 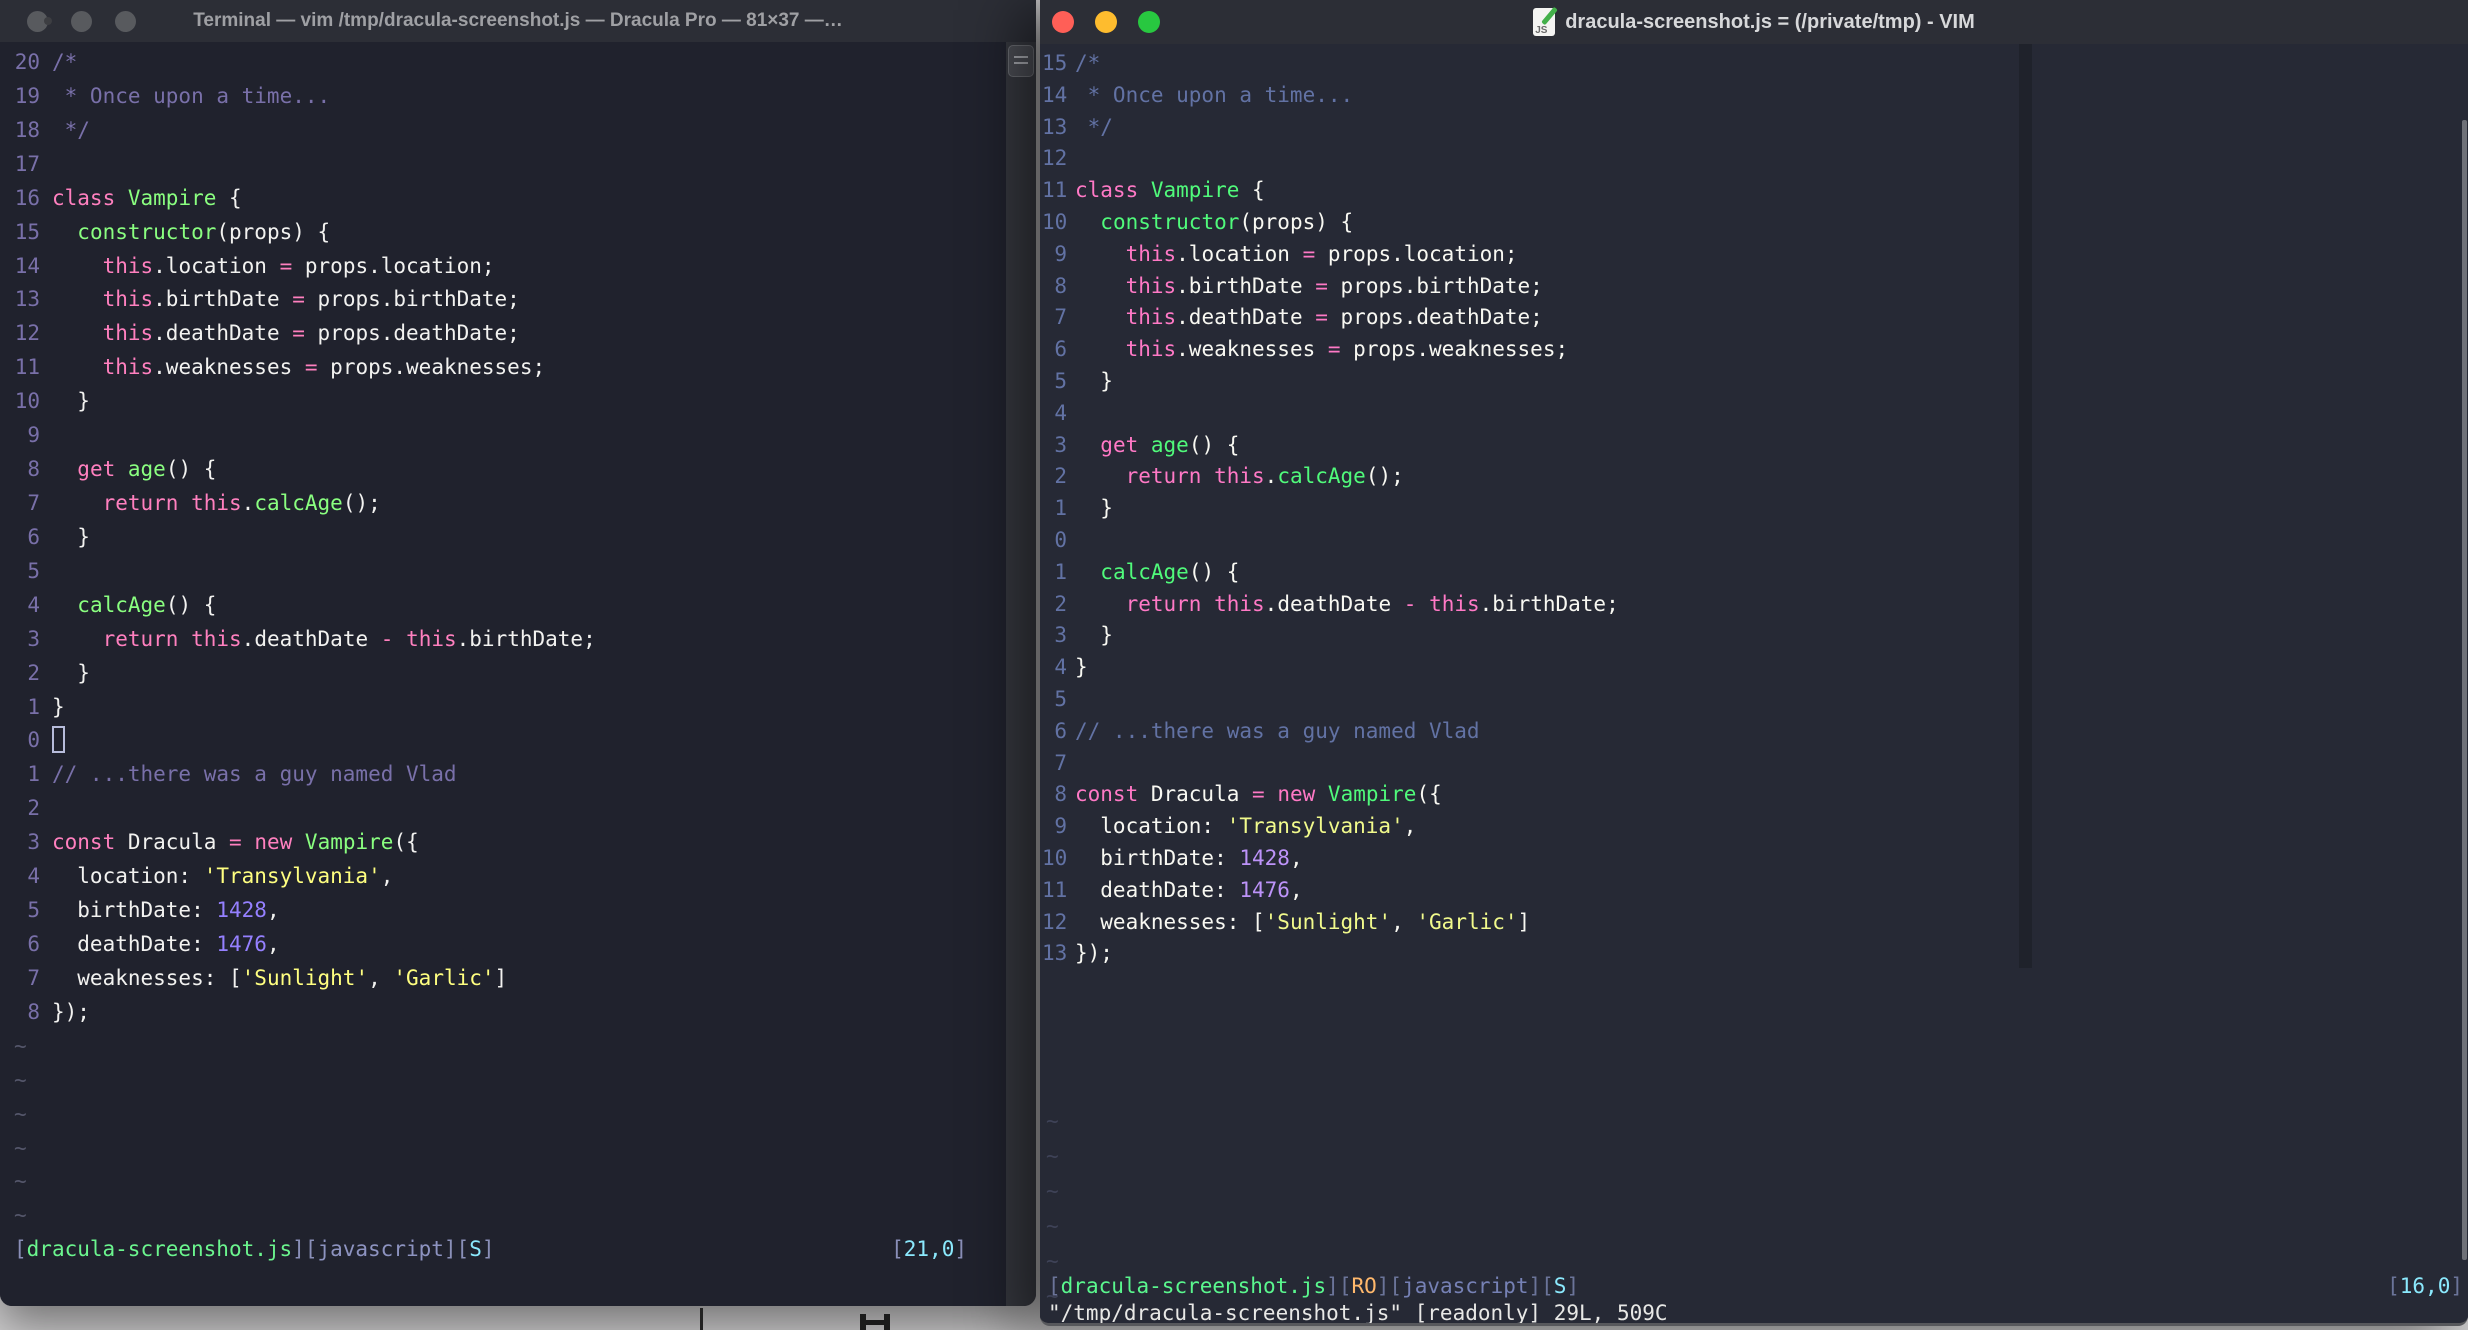 What do you see at coordinates (1149, 22) in the screenshot?
I see `zoom-button-icon` at bounding box center [1149, 22].